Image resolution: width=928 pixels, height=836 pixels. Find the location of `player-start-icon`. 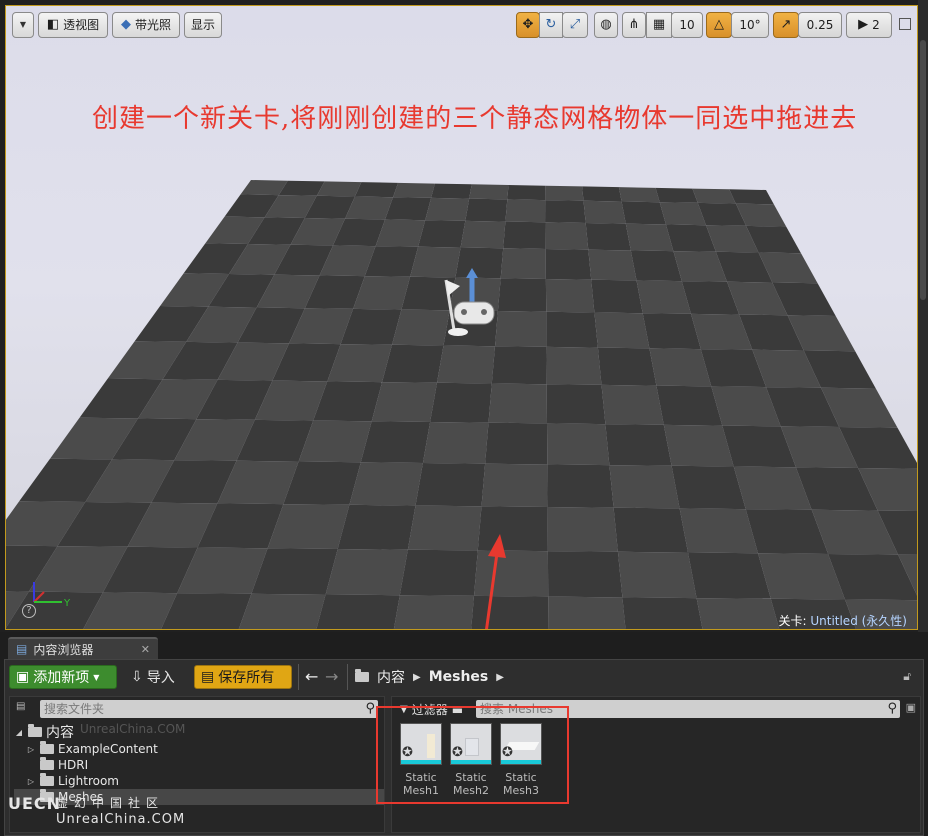

player-start-icon is located at coordinates (468, 304).